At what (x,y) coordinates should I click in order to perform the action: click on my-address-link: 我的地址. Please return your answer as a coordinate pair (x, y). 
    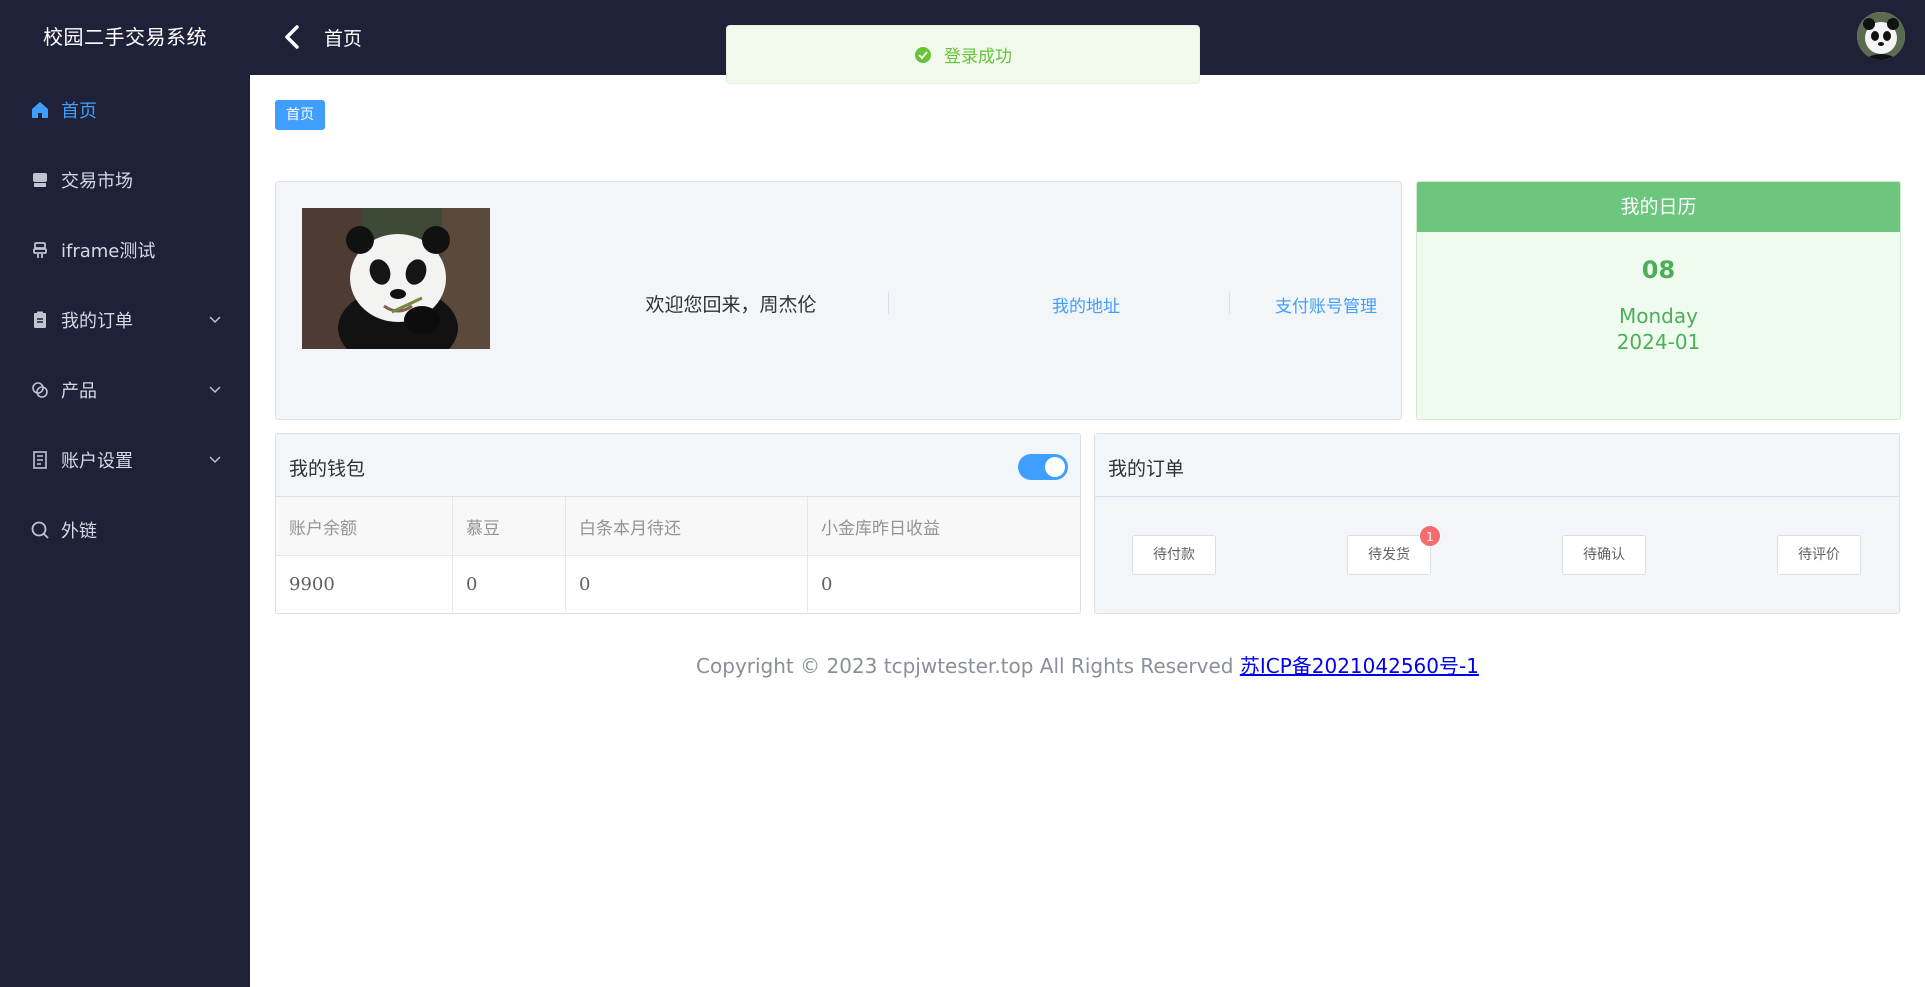
    Looking at the image, I should click on (1086, 304).